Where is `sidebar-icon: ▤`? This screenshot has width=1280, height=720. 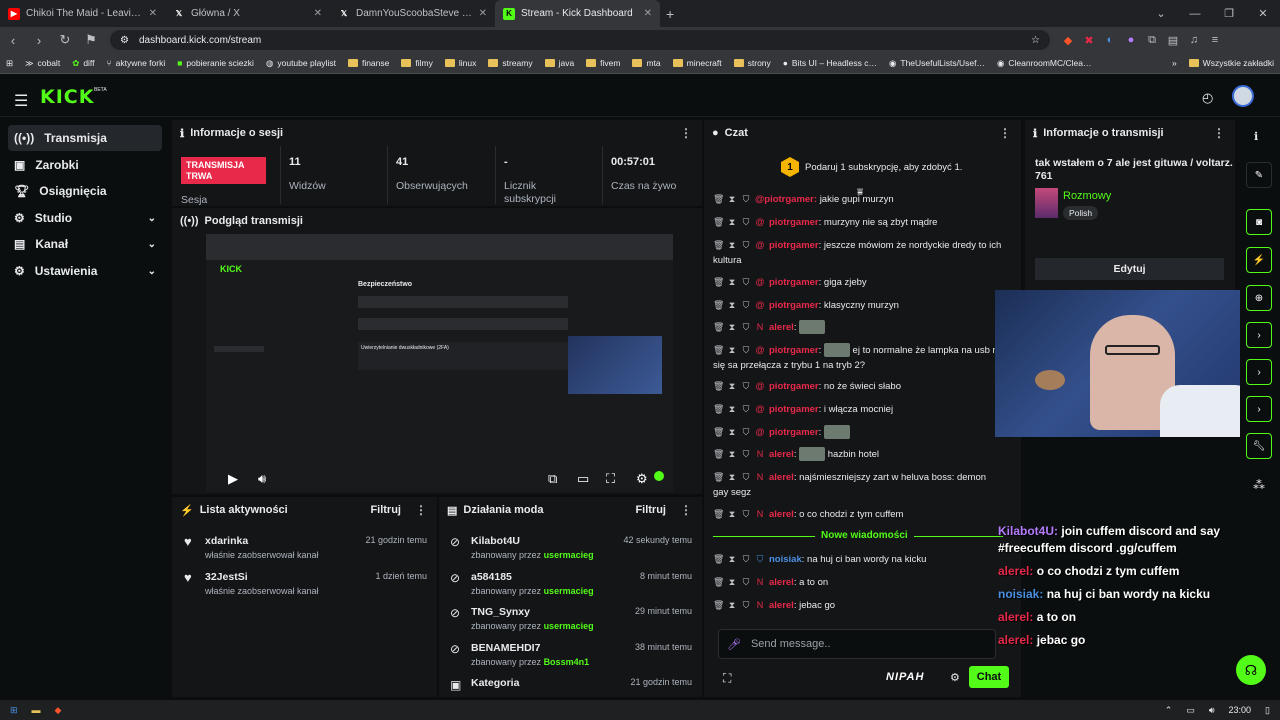
sidebar-icon: ▤ is located at coordinates (1173, 40).